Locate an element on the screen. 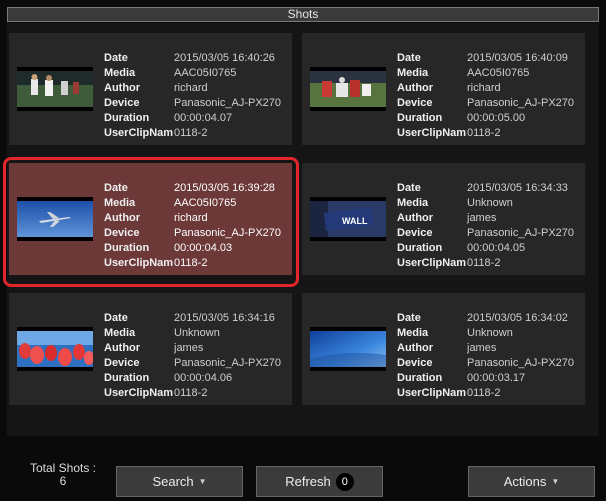 The image size is (606, 501). airplane-icon is located at coordinates (55, 219).